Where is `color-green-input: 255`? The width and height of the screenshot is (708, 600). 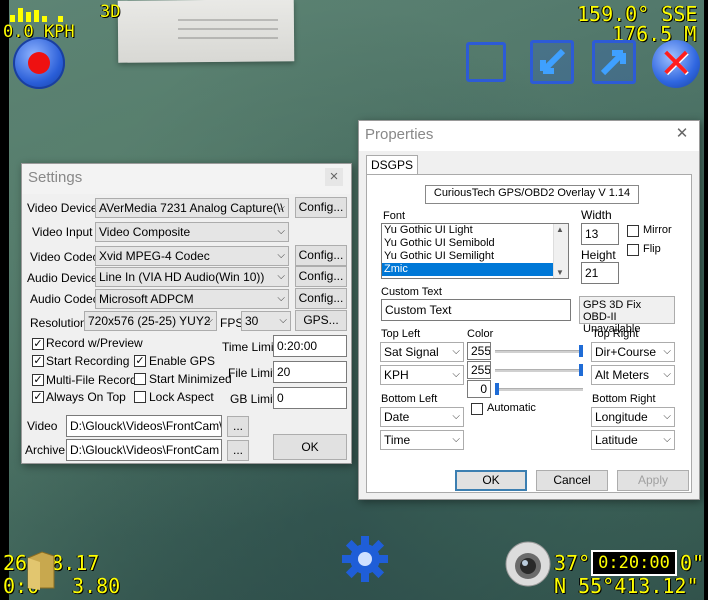
color-green-input: 255 is located at coordinates (479, 370).